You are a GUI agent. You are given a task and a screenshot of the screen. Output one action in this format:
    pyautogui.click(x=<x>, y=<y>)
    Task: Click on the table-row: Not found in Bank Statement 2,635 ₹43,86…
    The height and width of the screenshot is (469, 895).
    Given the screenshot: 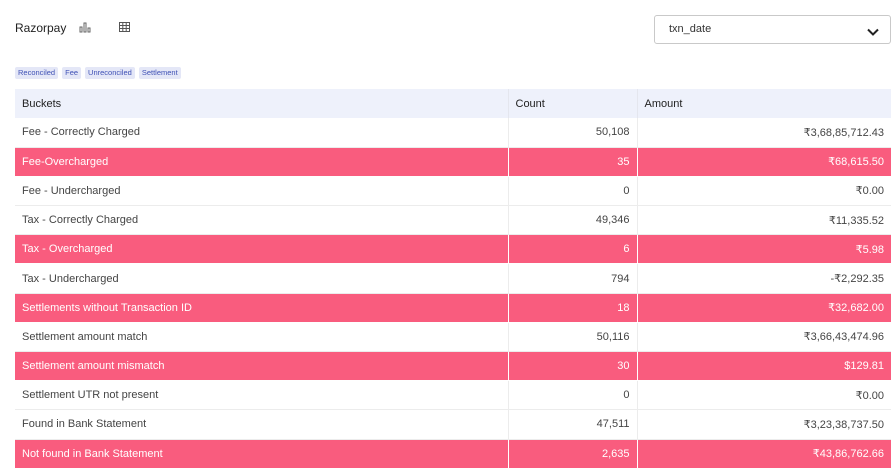 What is the action you would take?
    pyautogui.click(x=453, y=454)
    